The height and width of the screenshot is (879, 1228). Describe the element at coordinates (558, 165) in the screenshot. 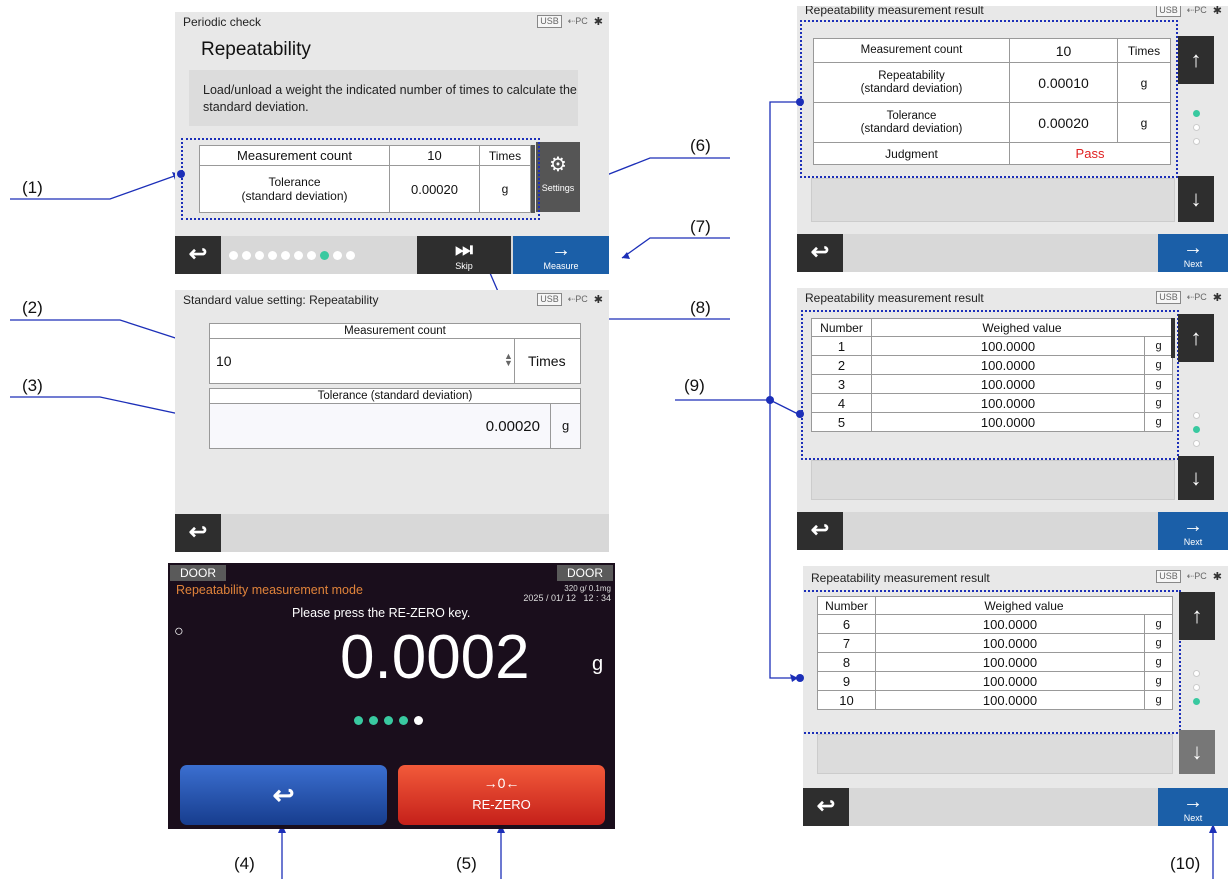

I see `gear-icon: ⚙` at that location.